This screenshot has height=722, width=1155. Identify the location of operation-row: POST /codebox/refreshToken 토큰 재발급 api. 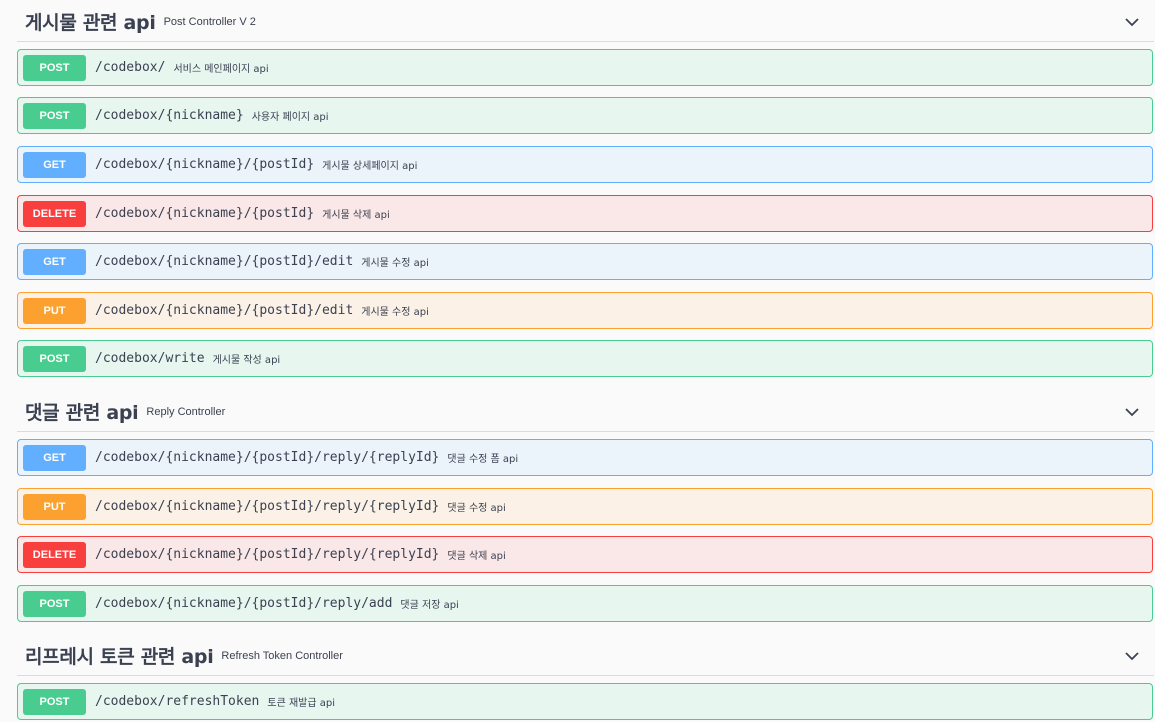
(585, 701).